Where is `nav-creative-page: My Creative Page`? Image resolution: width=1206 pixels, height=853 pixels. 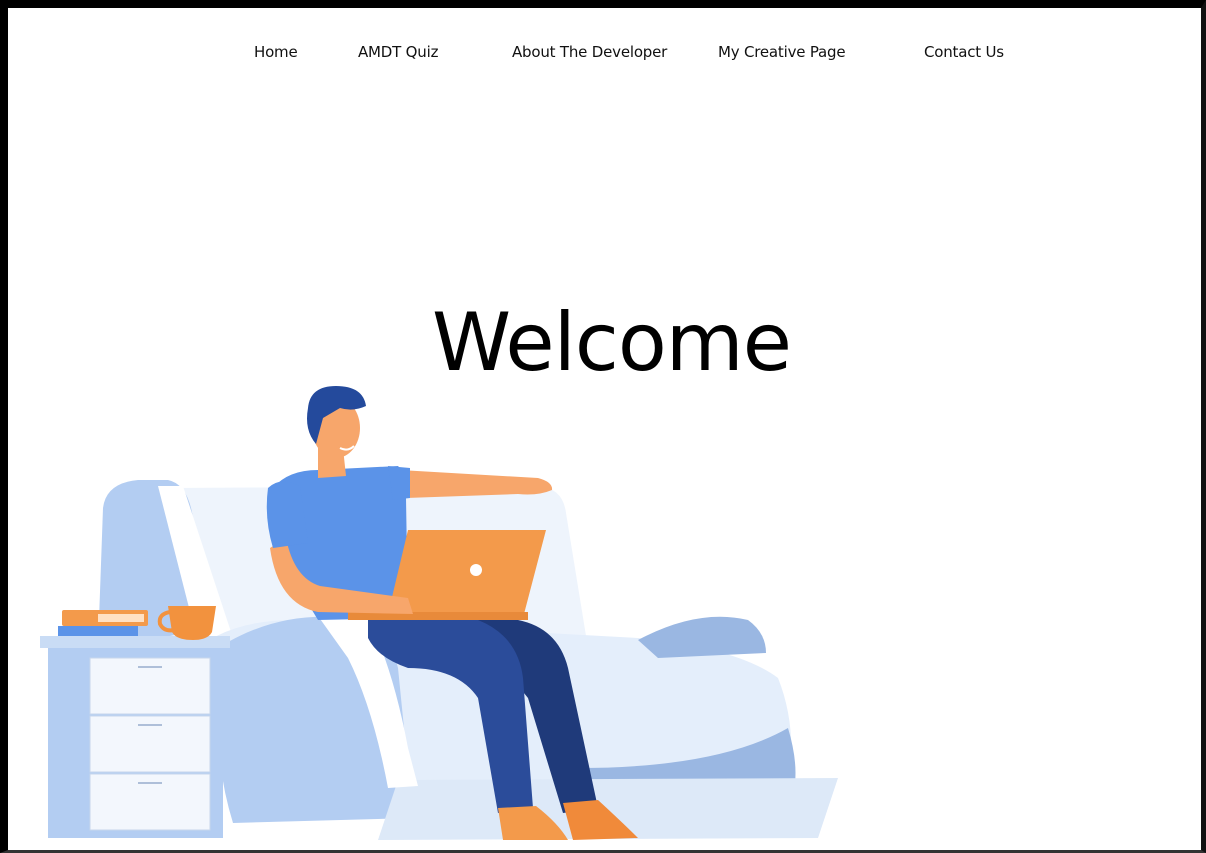 nav-creative-page: My Creative Page is located at coordinates (782, 52).